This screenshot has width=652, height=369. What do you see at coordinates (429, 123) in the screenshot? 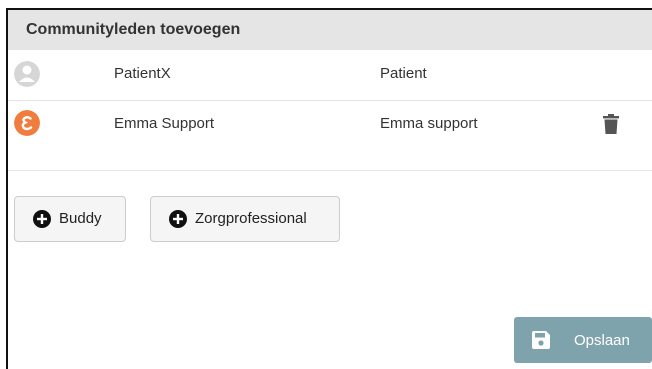
I see `member-role: Emma support` at bounding box center [429, 123].